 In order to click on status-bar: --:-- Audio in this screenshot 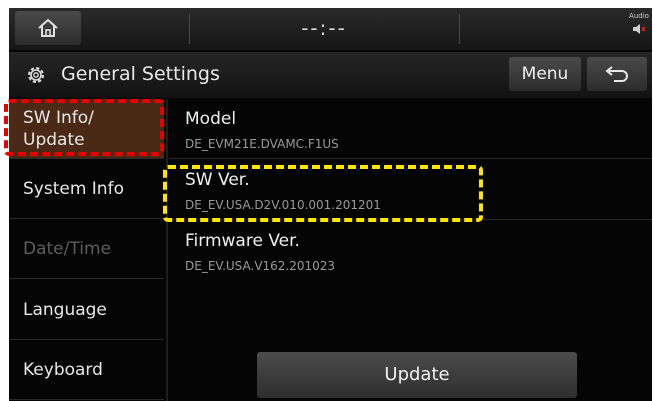, I will do `click(330, 29)`.